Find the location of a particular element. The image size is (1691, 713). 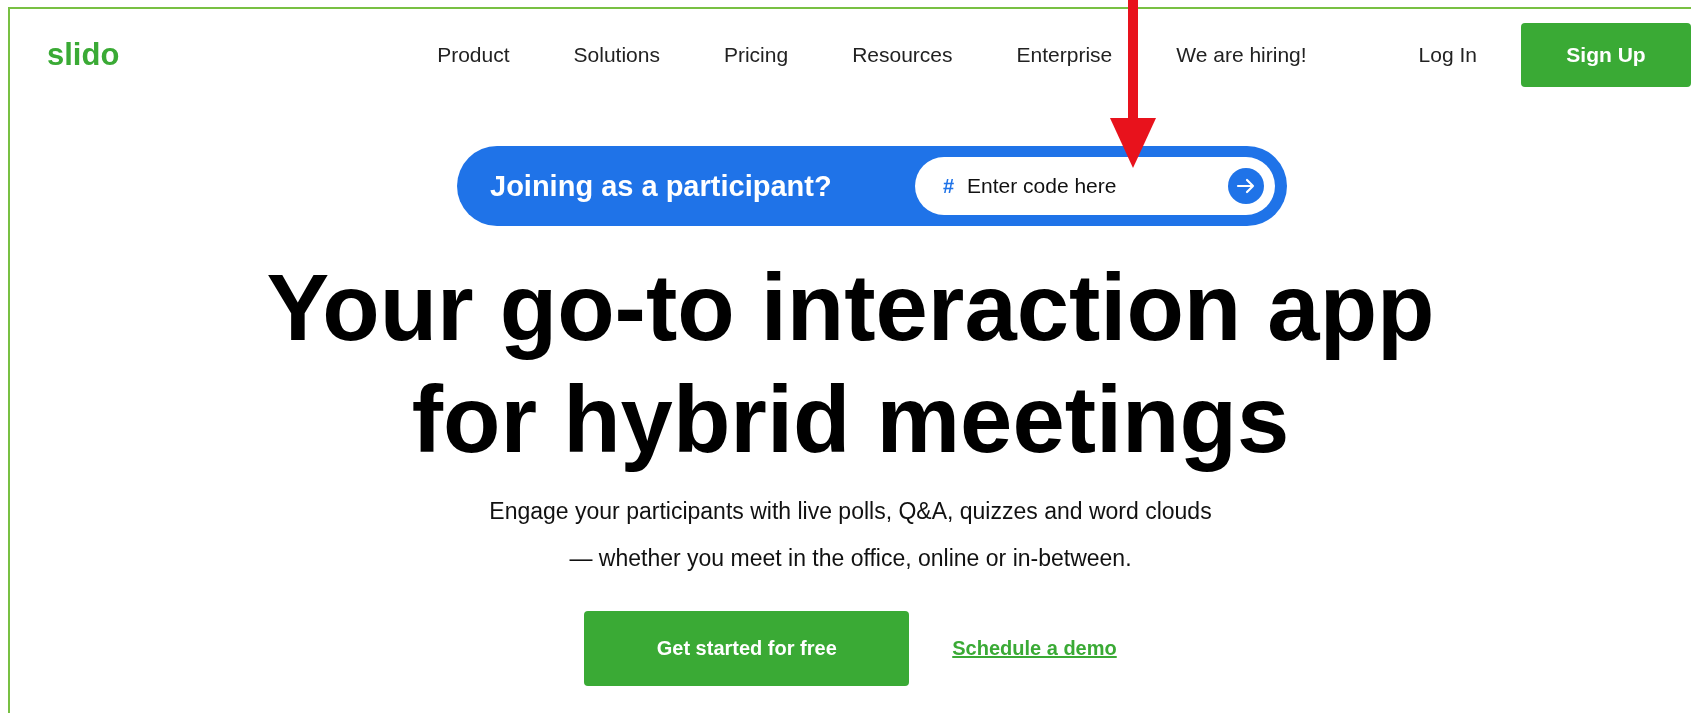

nav-link: Solutions is located at coordinates (616, 55).